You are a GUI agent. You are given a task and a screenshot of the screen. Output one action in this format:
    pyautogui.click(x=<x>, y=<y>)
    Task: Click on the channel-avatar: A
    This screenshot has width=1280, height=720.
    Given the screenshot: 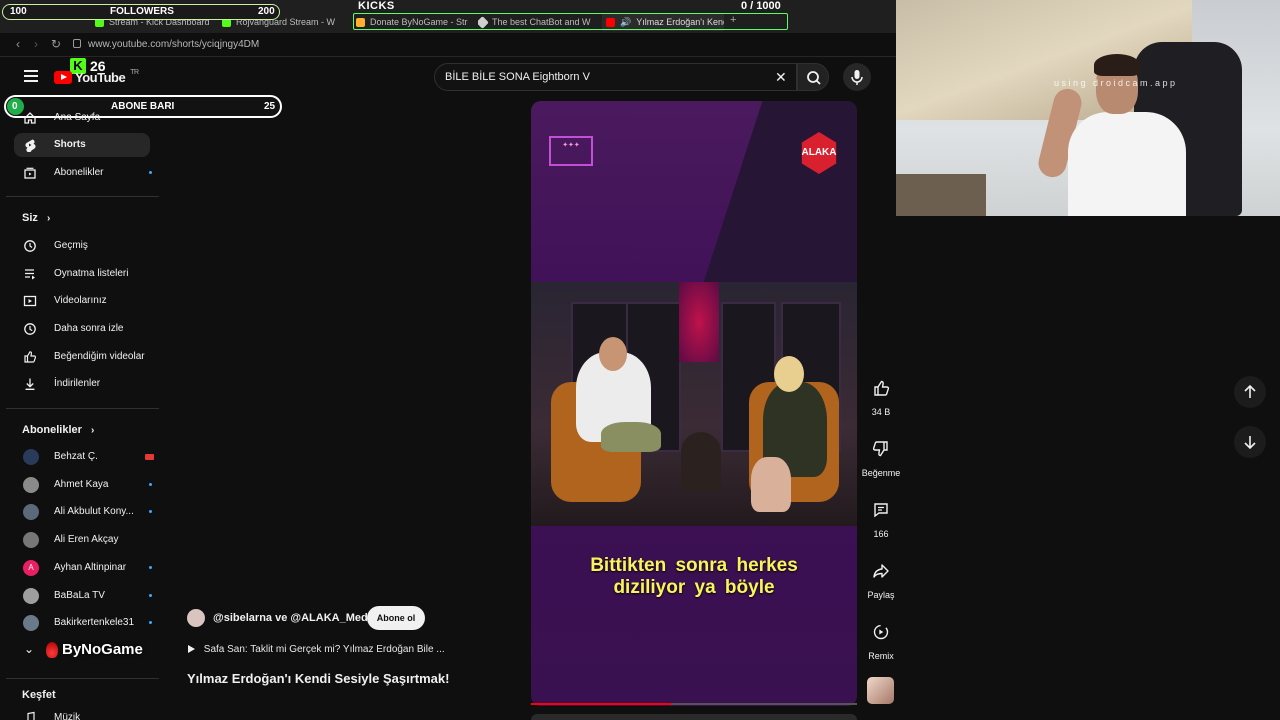 What is the action you would take?
    pyautogui.click(x=31, y=568)
    